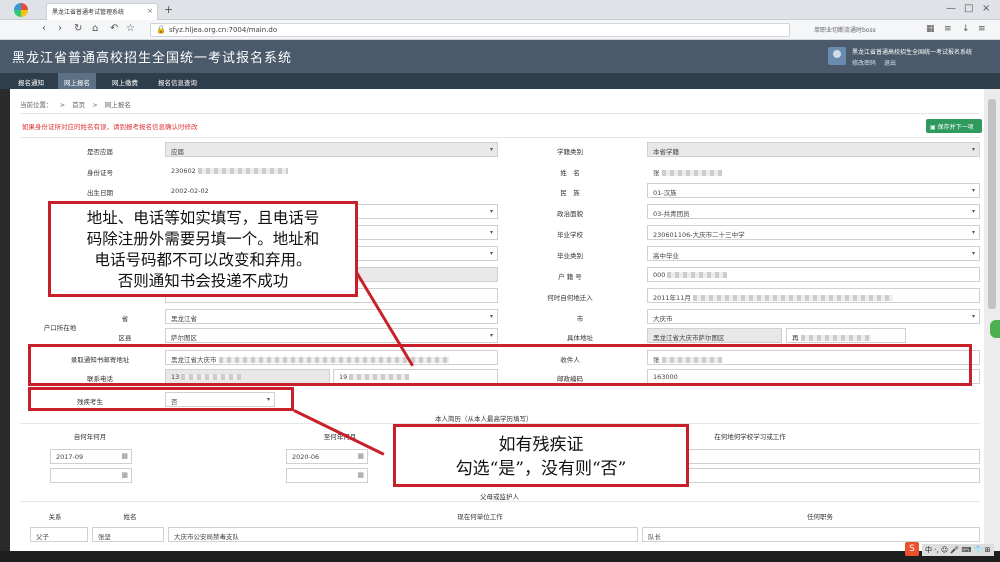 The image size is (1000, 562). Describe the element at coordinates (223, 30) in the screenshot. I see `url-text: sfyz.hljea.org.cn:7004/main.do` at that location.